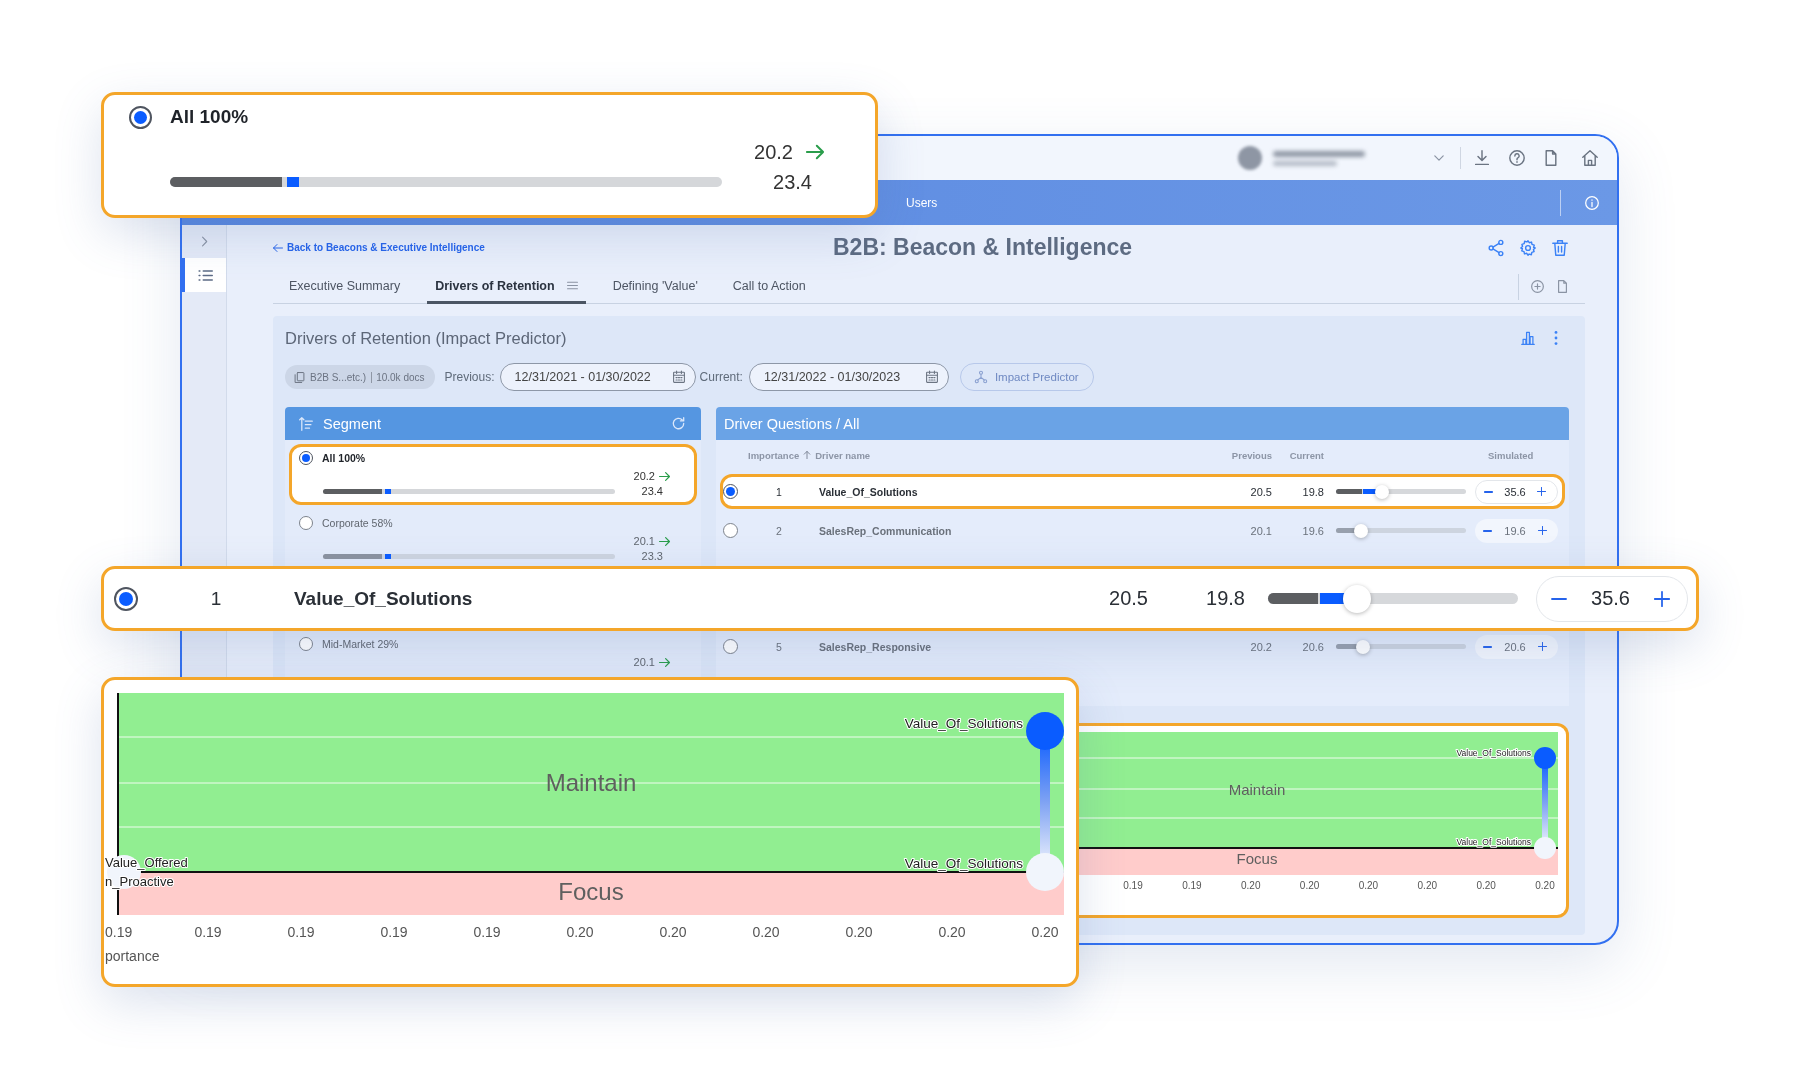 The height and width of the screenshot is (1080, 1800). I want to click on segment-row: Corporate 58% 20.1 23.3, so click(493, 539).